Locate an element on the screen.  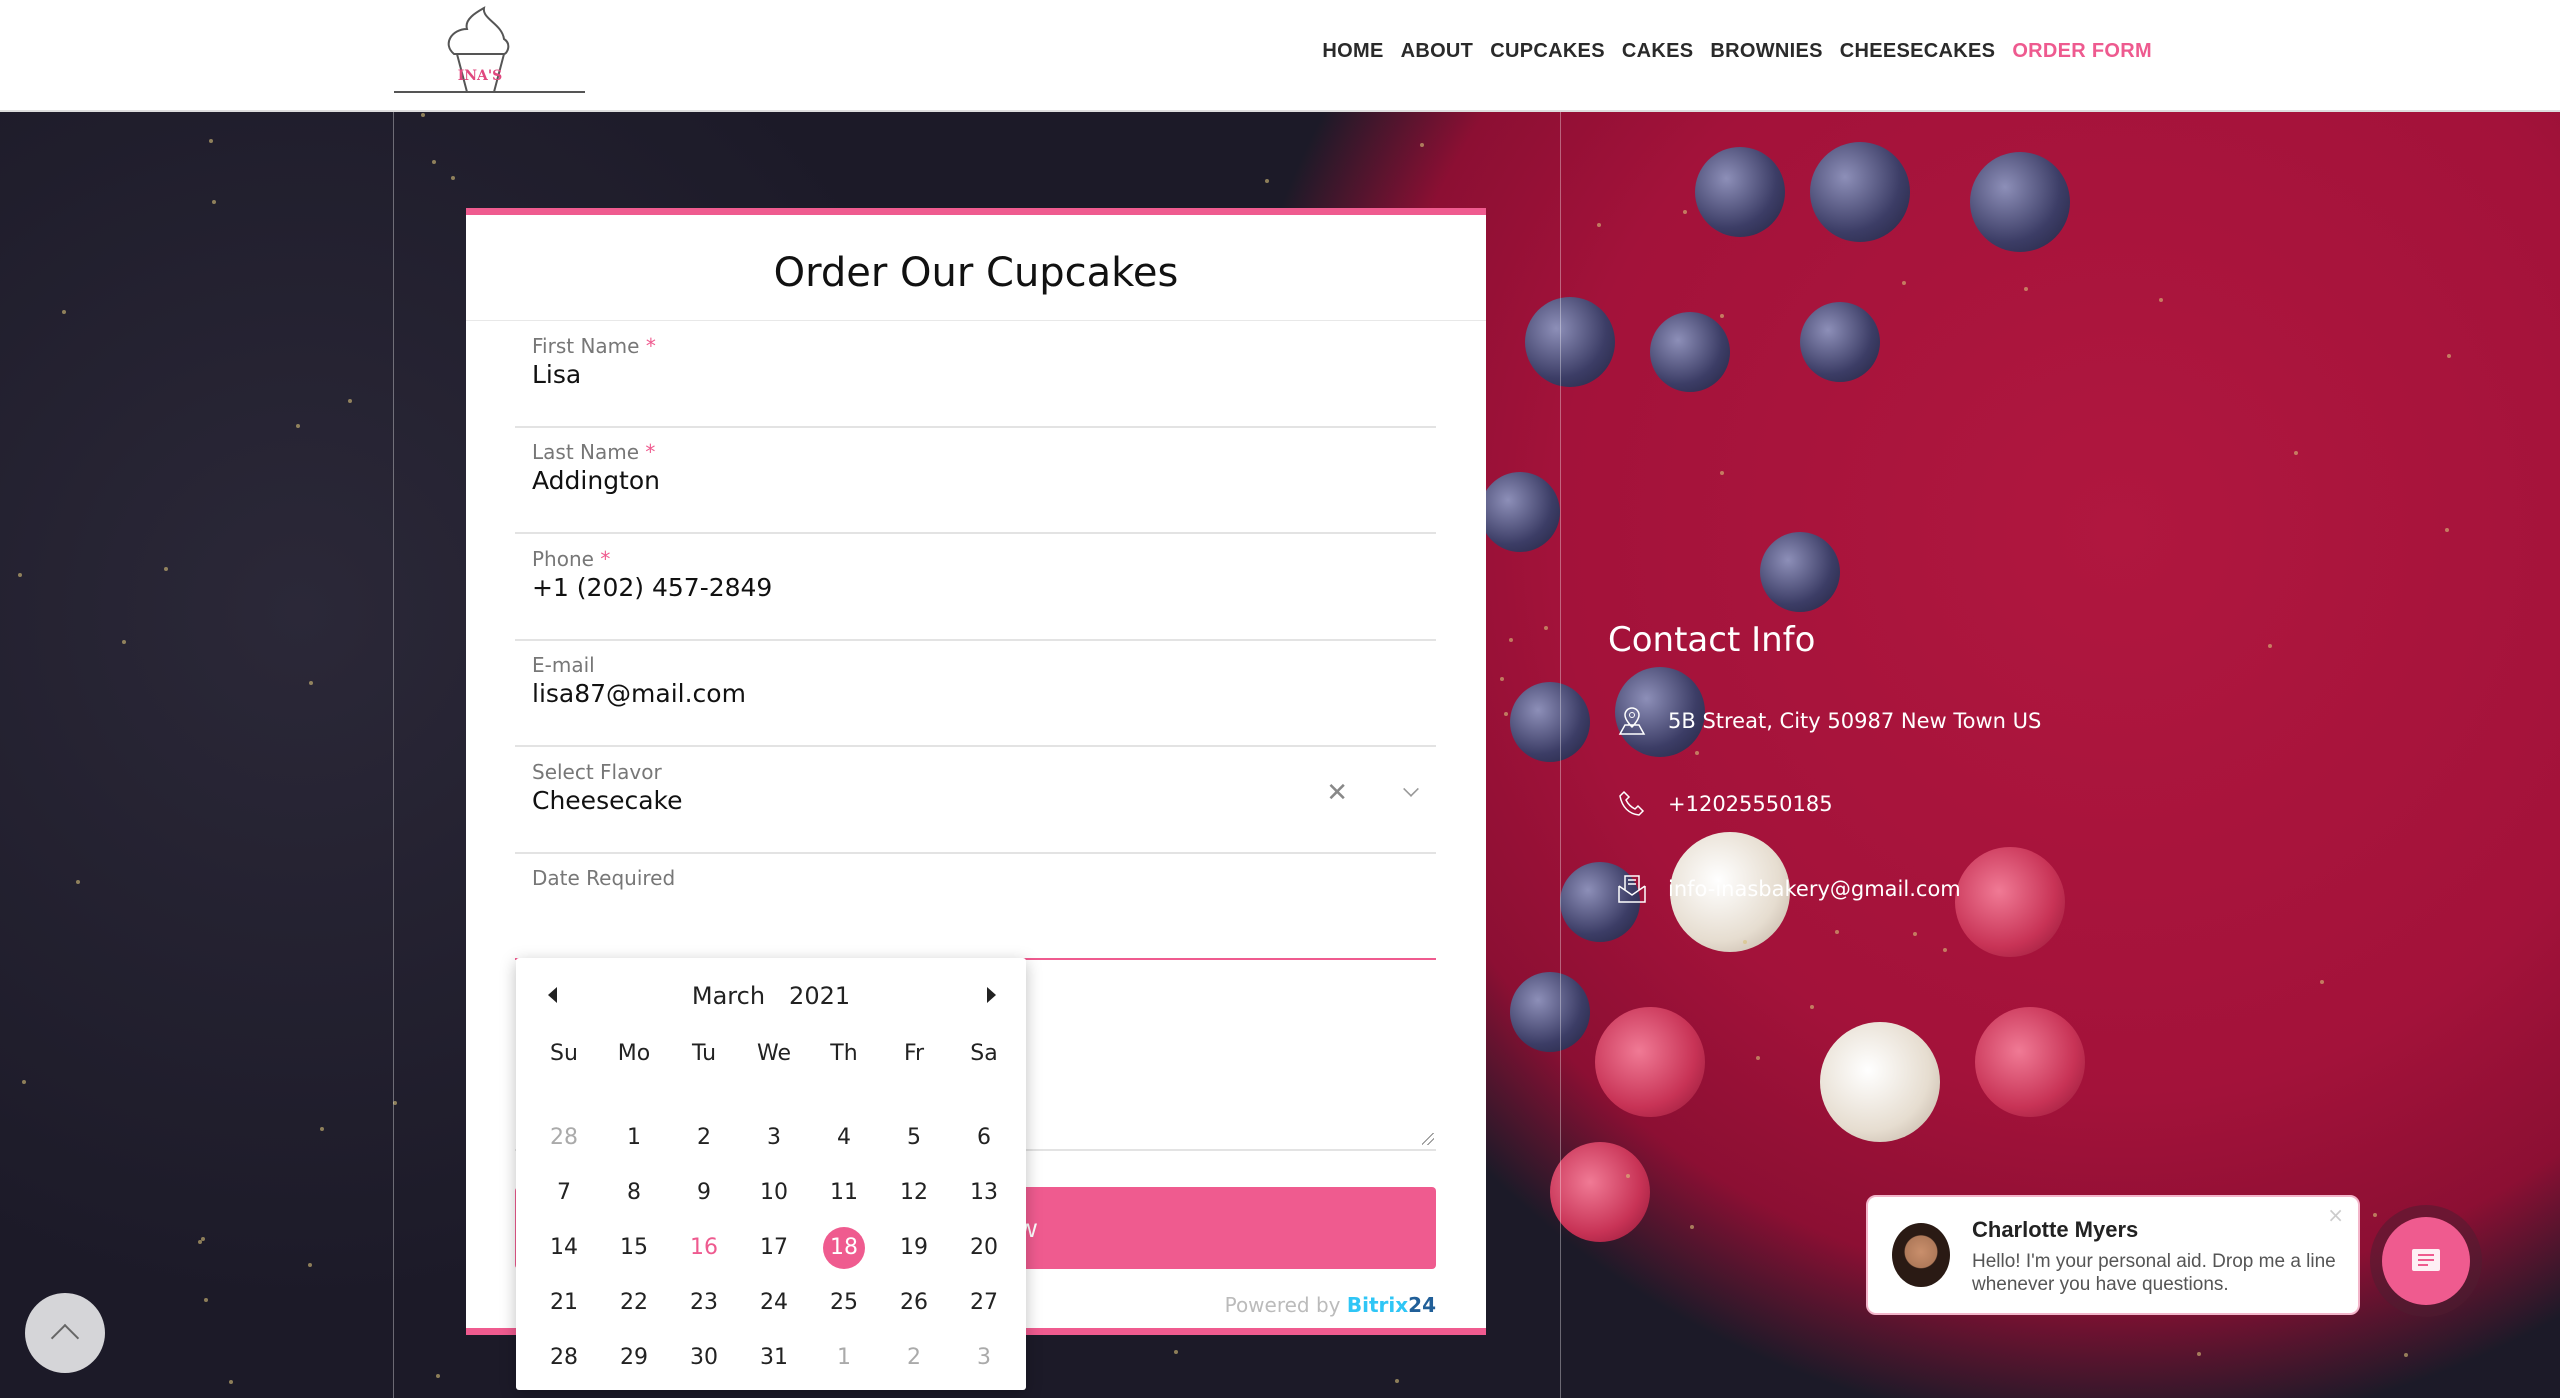
bakery-logo: INA'S is located at coordinates (489, 54).